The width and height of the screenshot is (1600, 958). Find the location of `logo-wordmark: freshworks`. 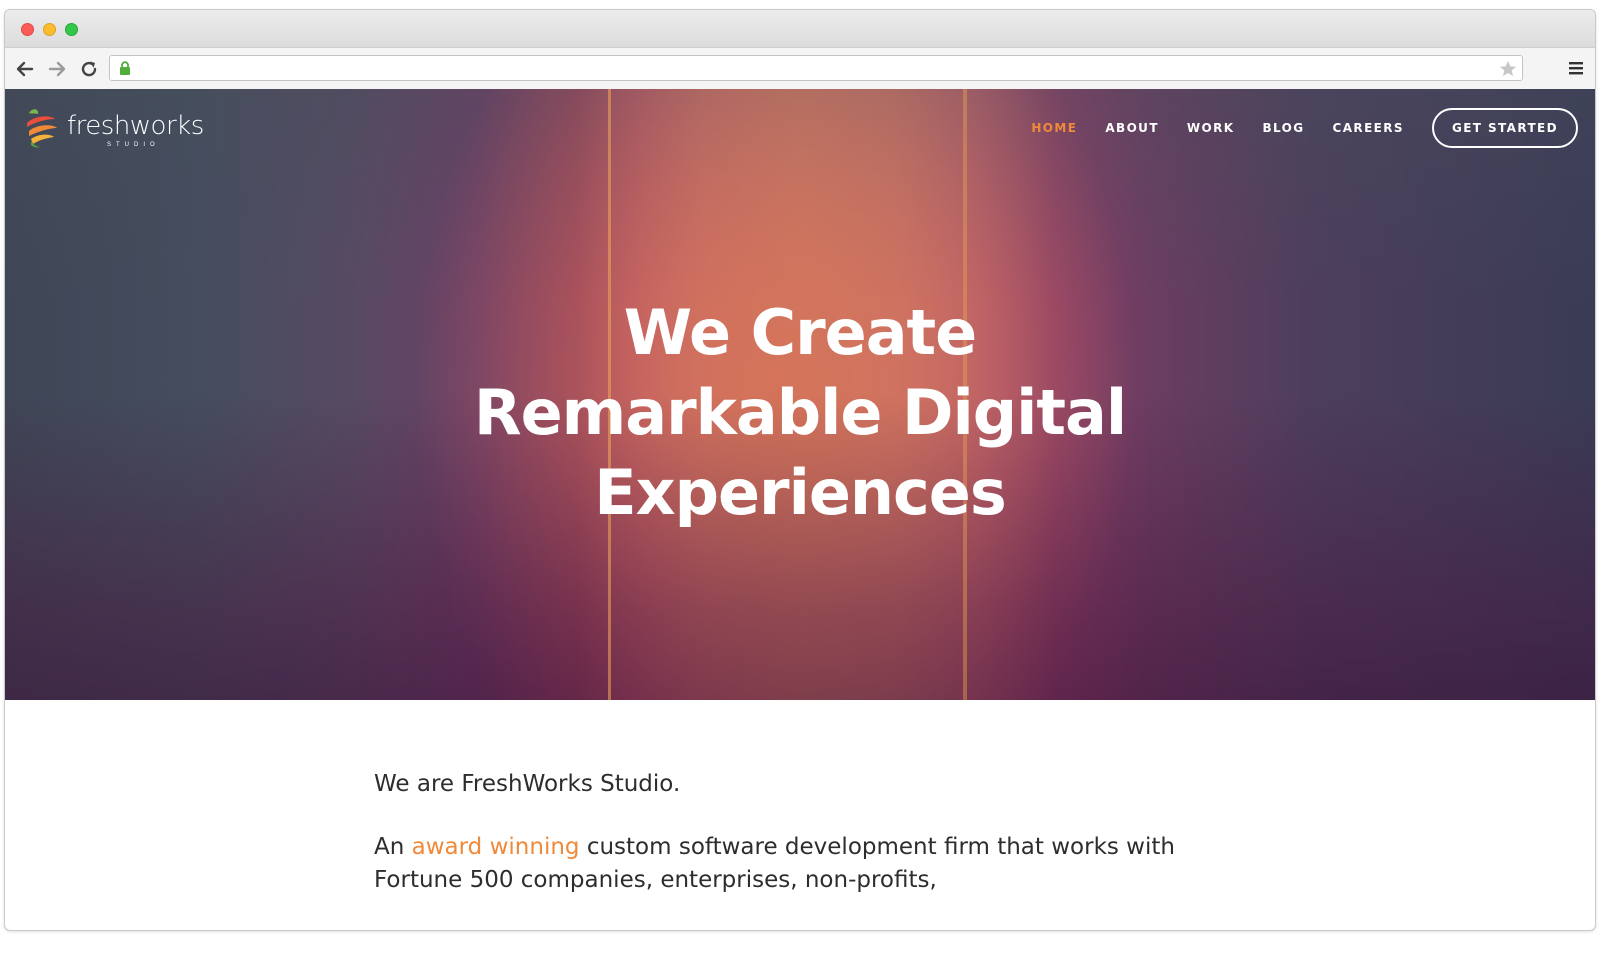

logo-wordmark: freshworks is located at coordinates (135, 126).